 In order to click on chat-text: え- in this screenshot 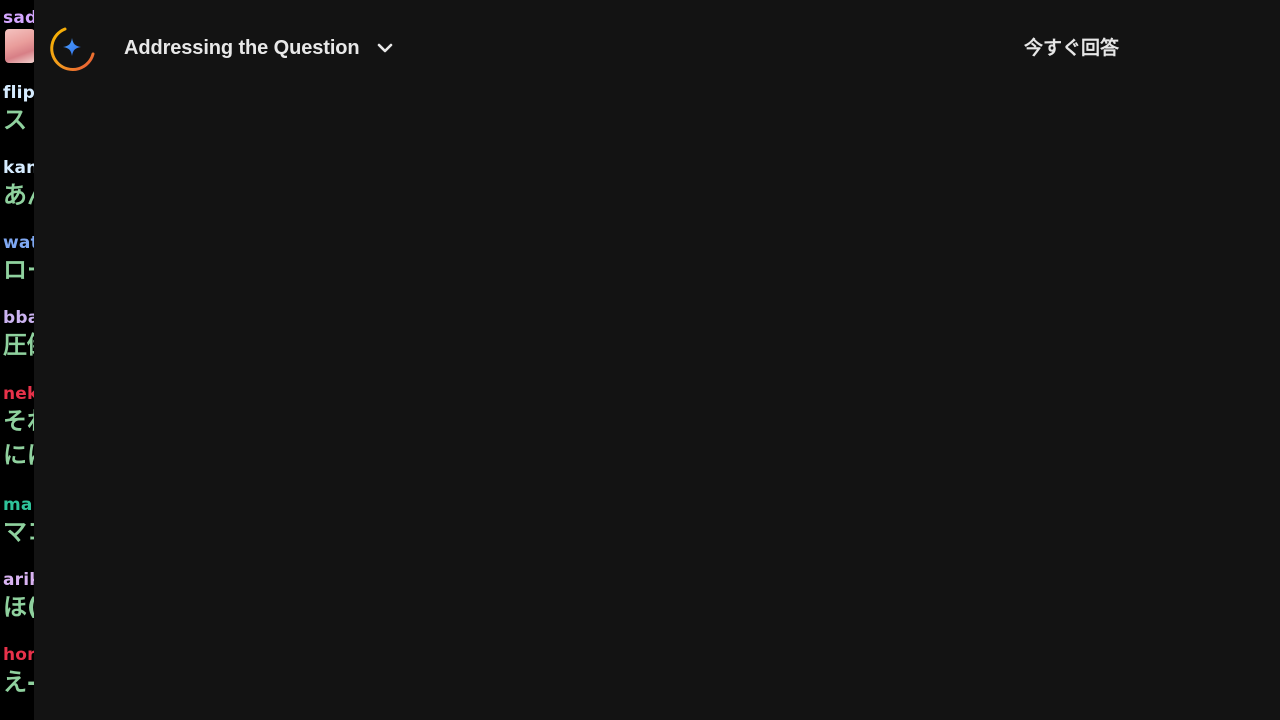, I will do `click(18, 682)`.